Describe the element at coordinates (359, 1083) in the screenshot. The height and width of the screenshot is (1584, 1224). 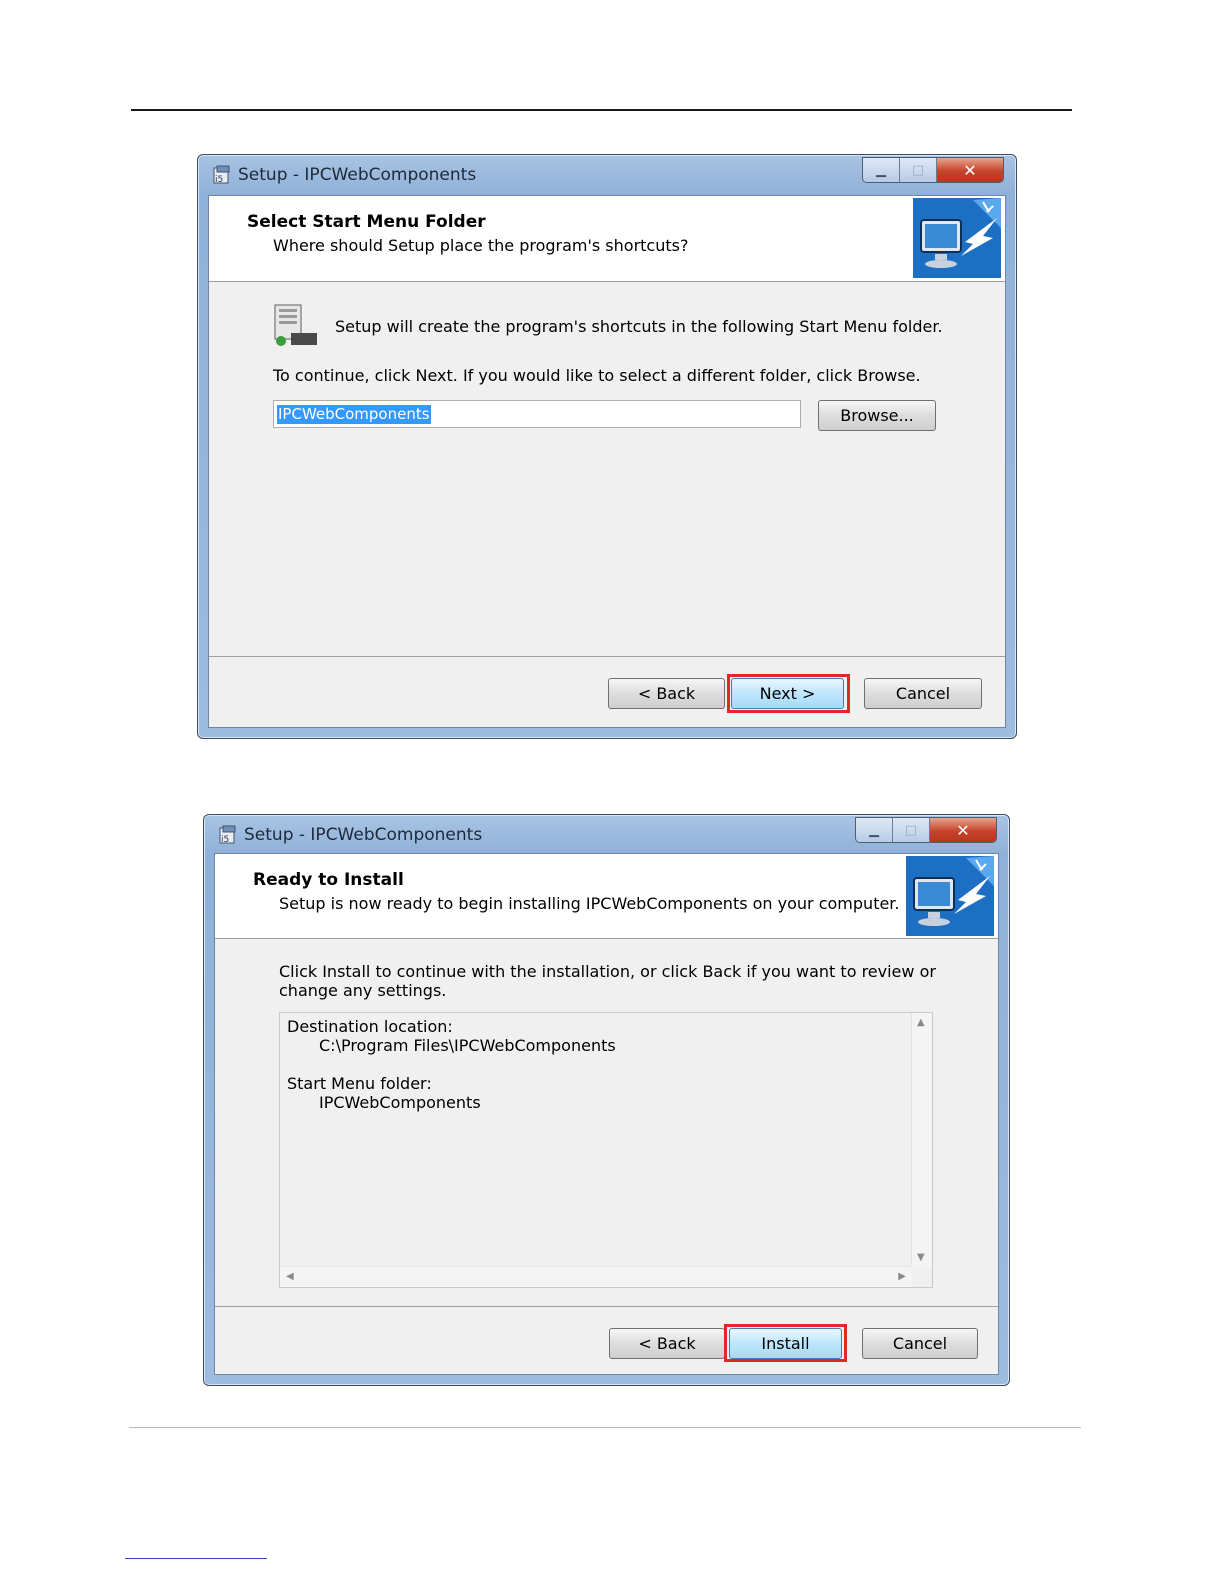
I see `start-menu-label: Start Menu folder:` at that location.